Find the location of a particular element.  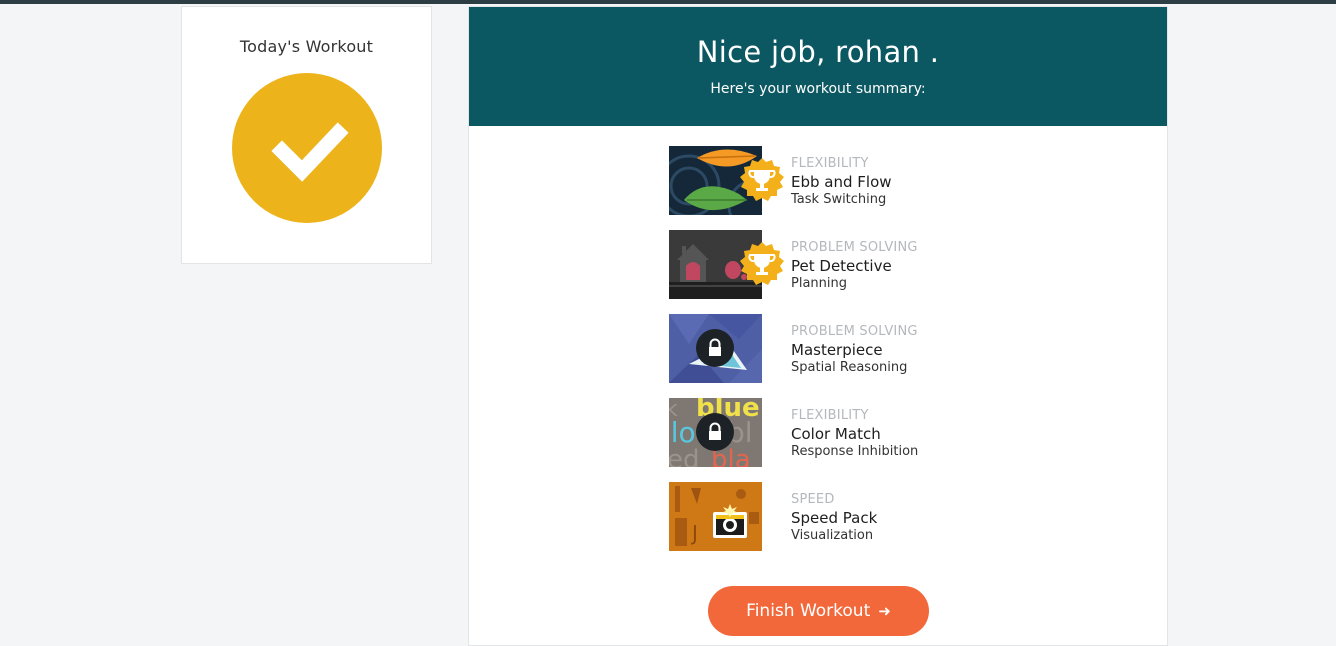

game-skill: Spatial Reasoning is located at coordinates (849, 367).